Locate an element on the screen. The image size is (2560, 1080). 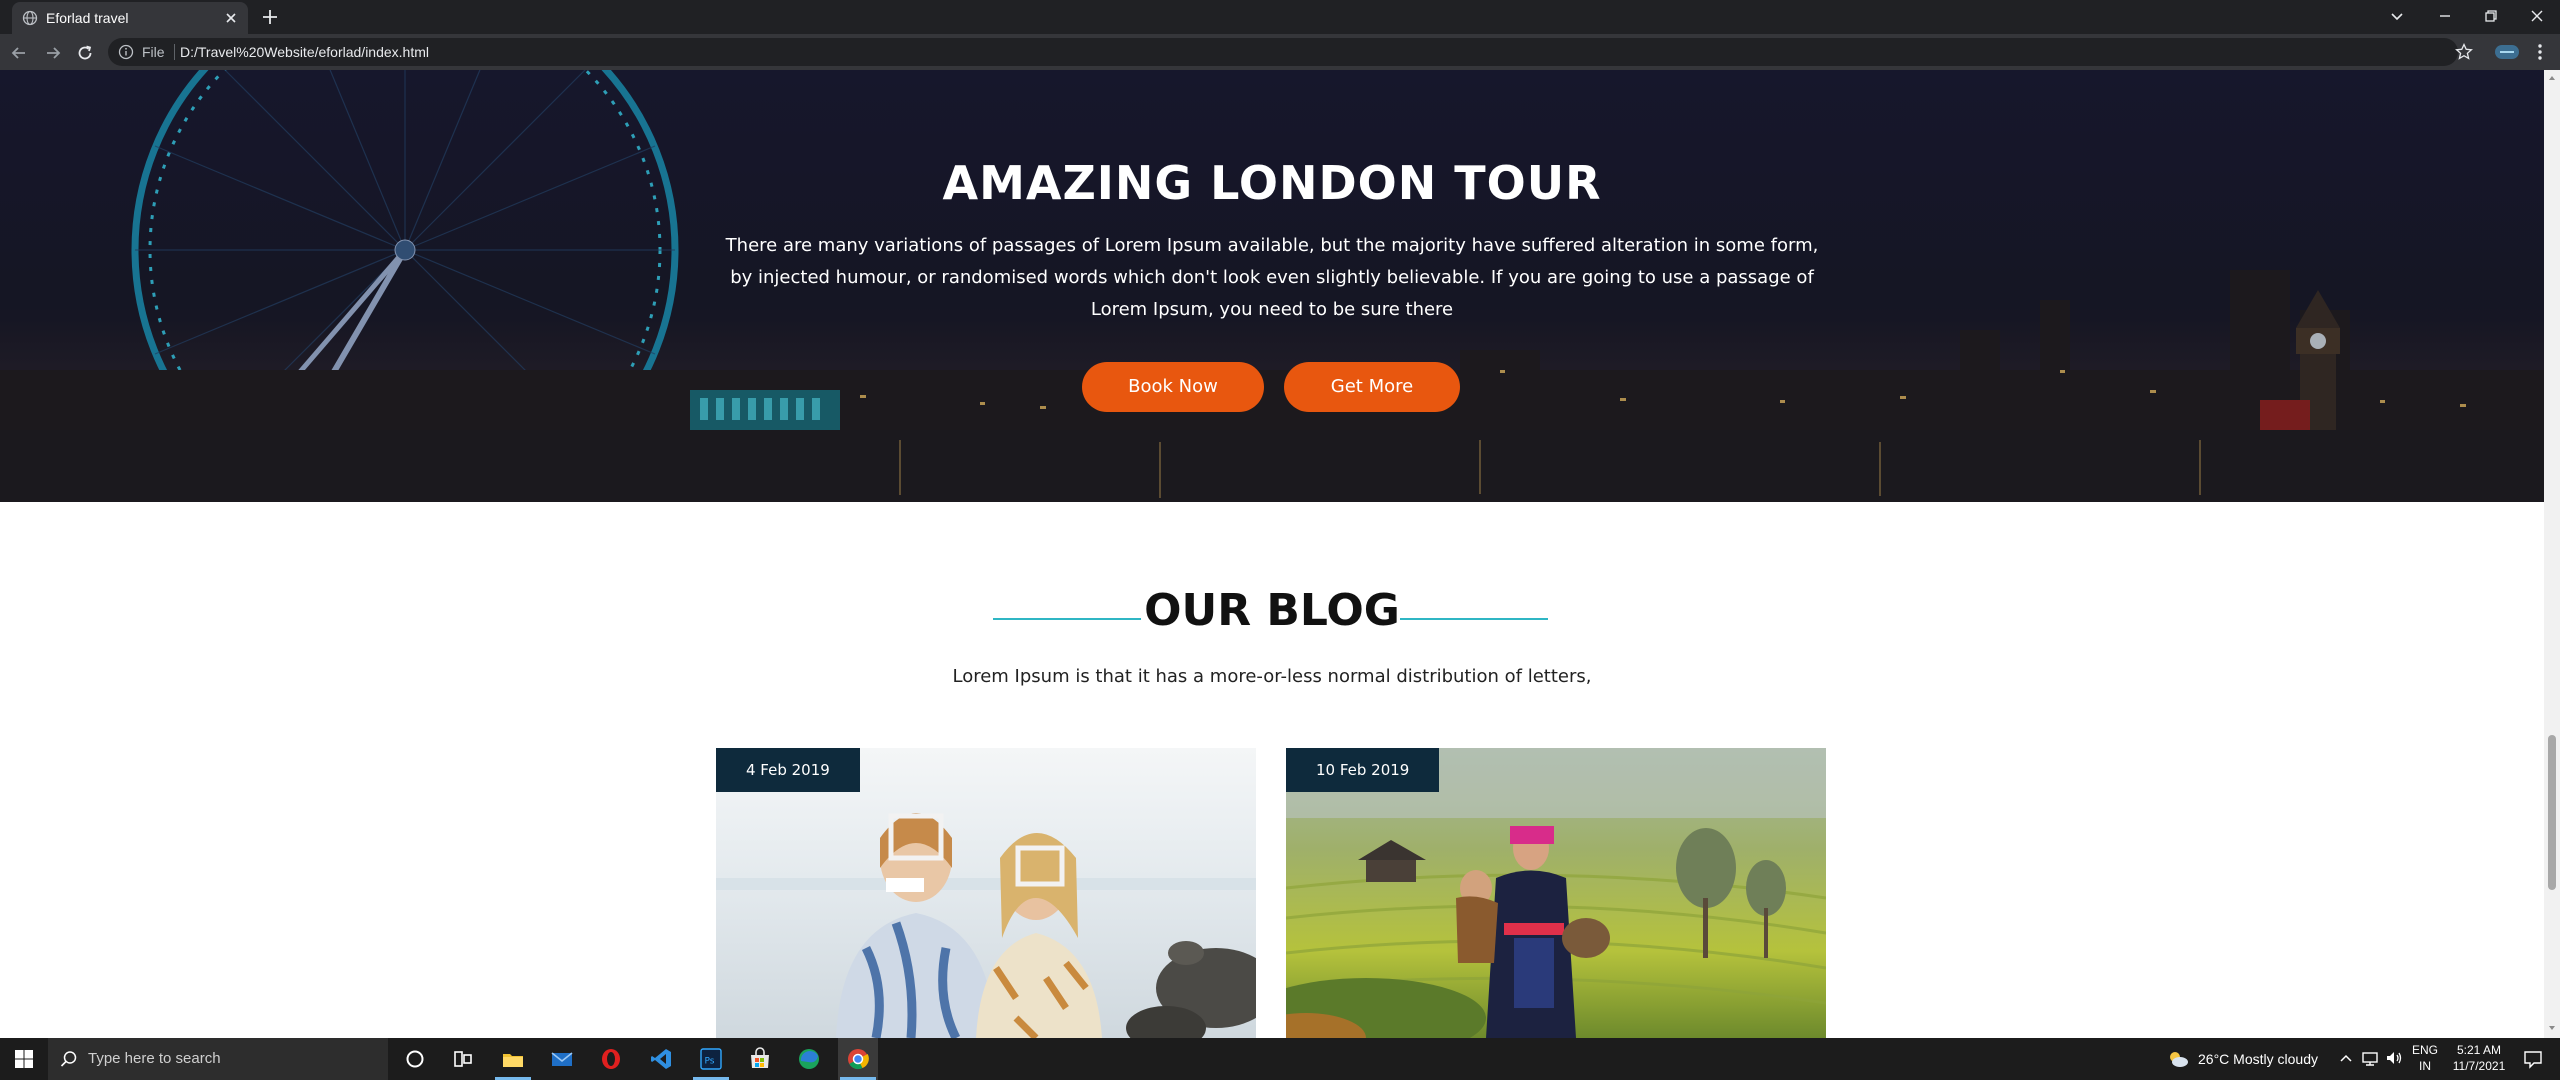
post-date-badge: 10 Feb 2019 is located at coordinates (1363, 770).